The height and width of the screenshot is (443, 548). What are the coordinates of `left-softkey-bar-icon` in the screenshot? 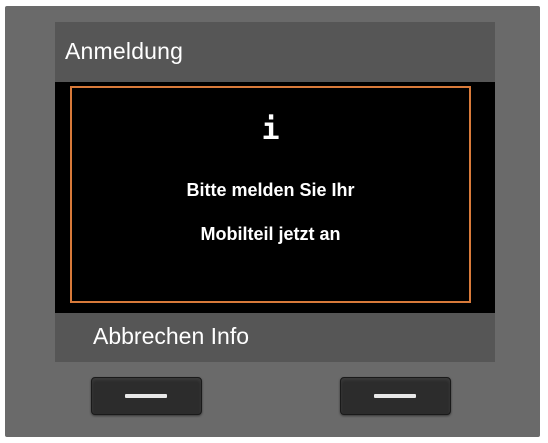 It's located at (146, 396).